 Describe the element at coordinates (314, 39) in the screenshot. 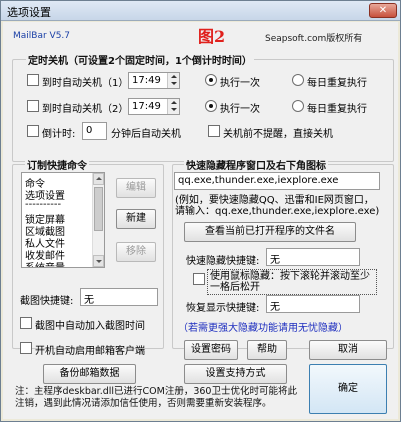

I see `copyright-label: Seapsoft.com版权所有` at that location.